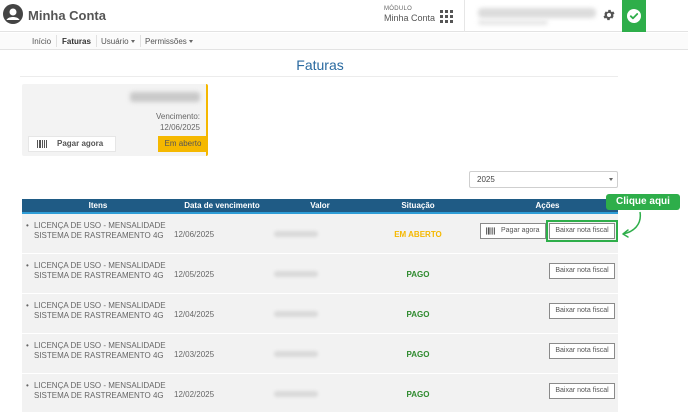 The height and width of the screenshot is (412, 688). Describe the element at coordinates (537, 13) in the screenshot. I see `user-email-blurred` at that location.